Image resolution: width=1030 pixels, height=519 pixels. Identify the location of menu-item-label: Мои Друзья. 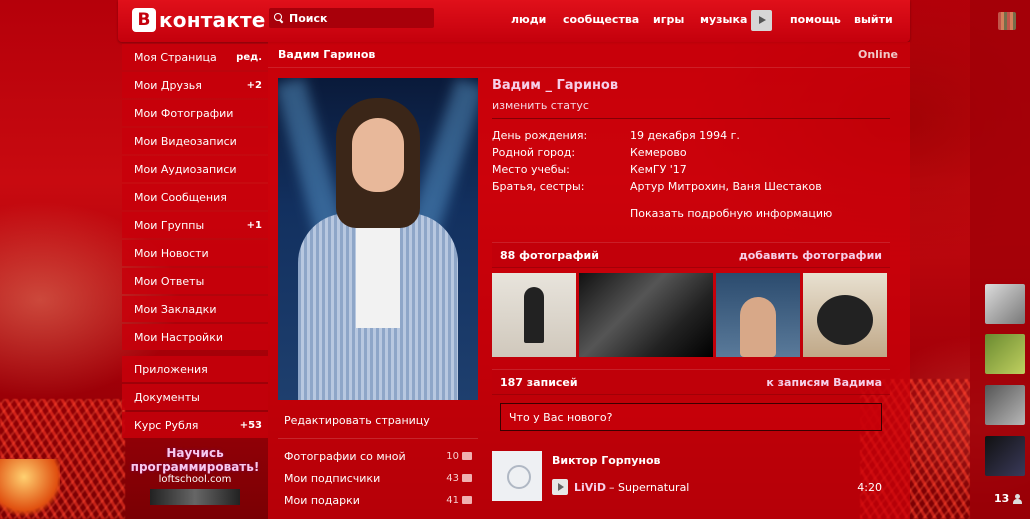
(168, 85).